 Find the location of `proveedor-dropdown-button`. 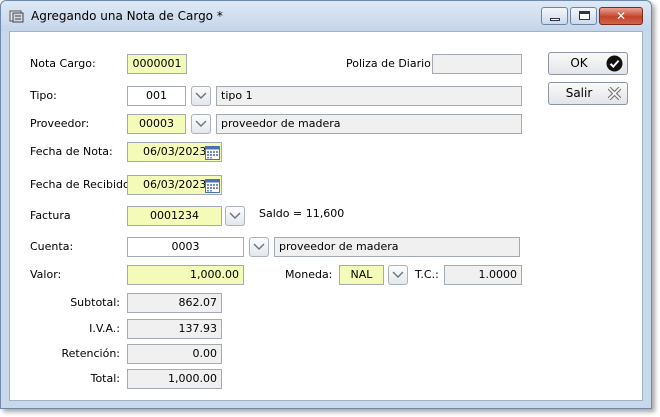

proveedor-dropdown-button is located at coordinates (201, 124).